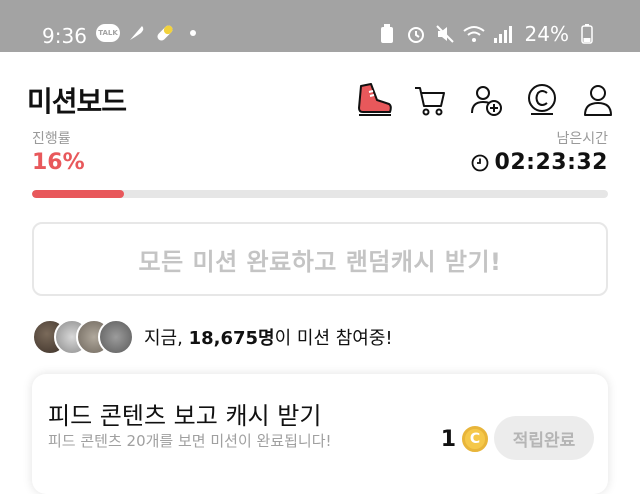 The image size is (640, 494). What do you see at coordinates (83, 337) in the screenshot?
I see `participant-avatars` at bounding box center [83, 337].